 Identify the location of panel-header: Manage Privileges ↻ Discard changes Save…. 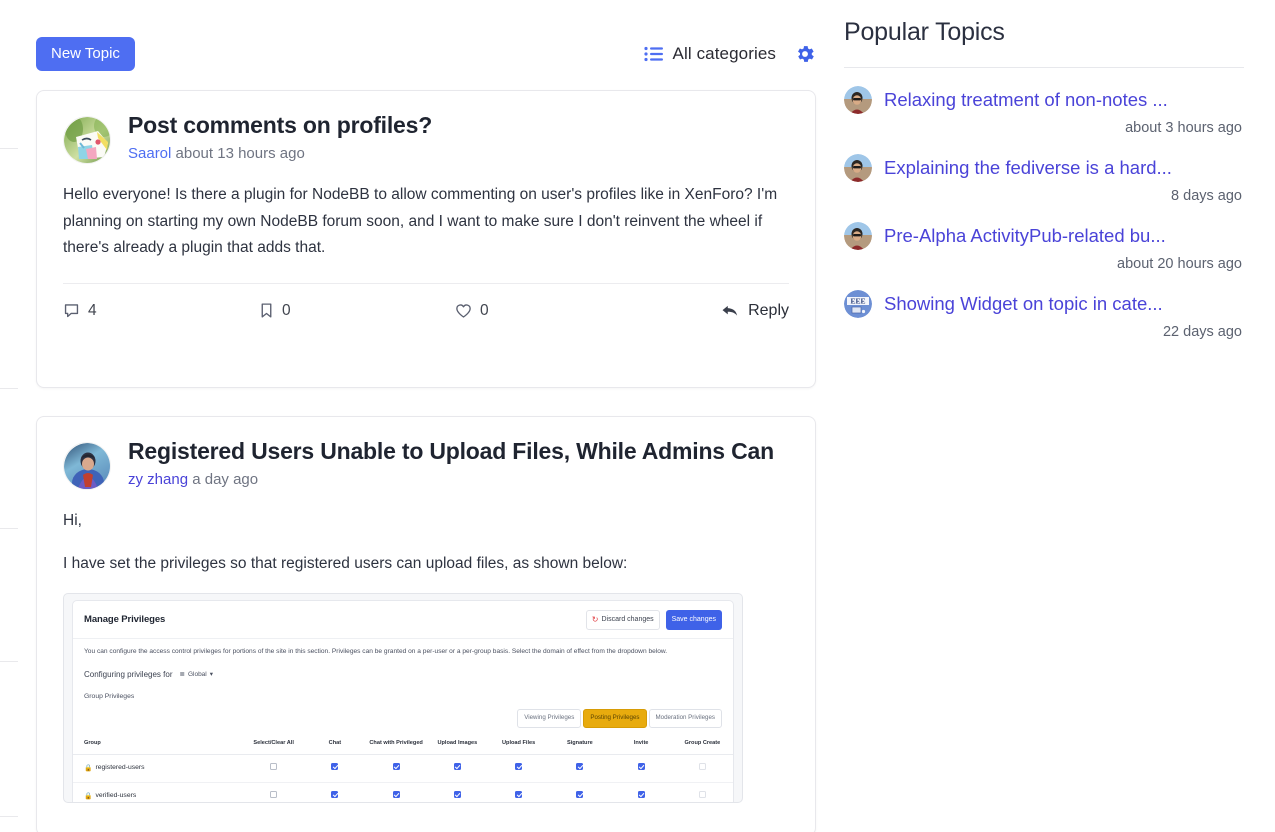
(403, 620).